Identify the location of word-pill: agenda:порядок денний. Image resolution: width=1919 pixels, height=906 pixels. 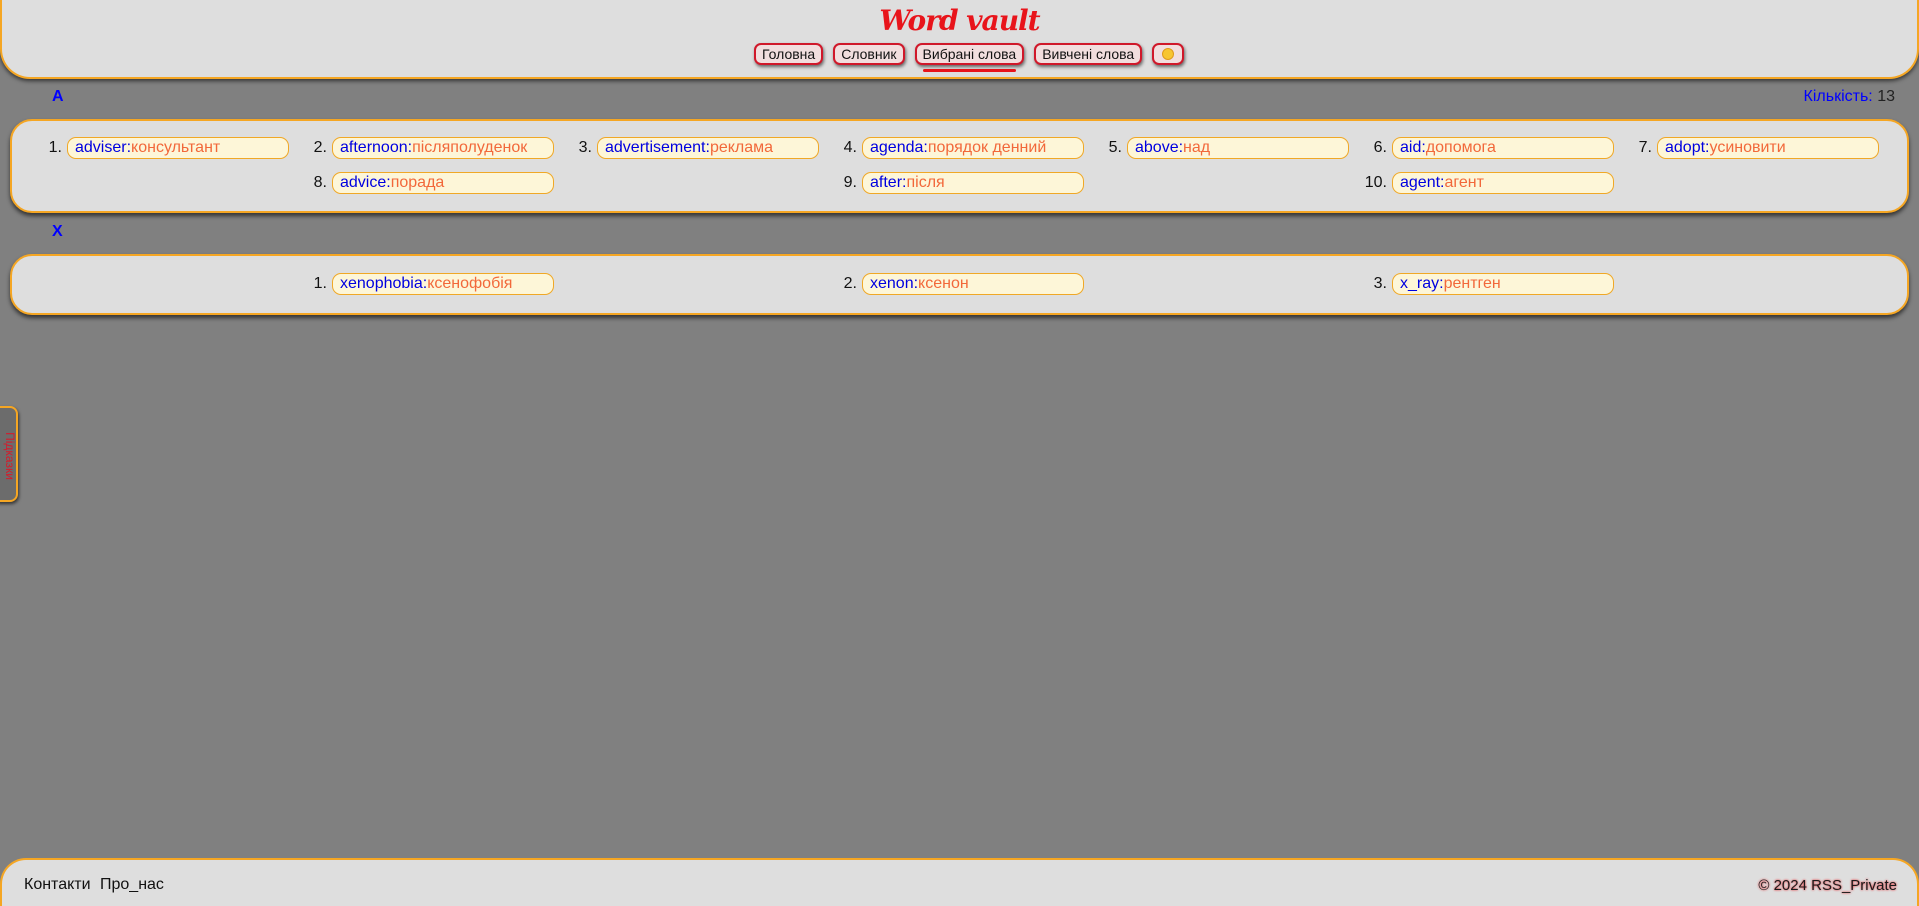
(973, 148).